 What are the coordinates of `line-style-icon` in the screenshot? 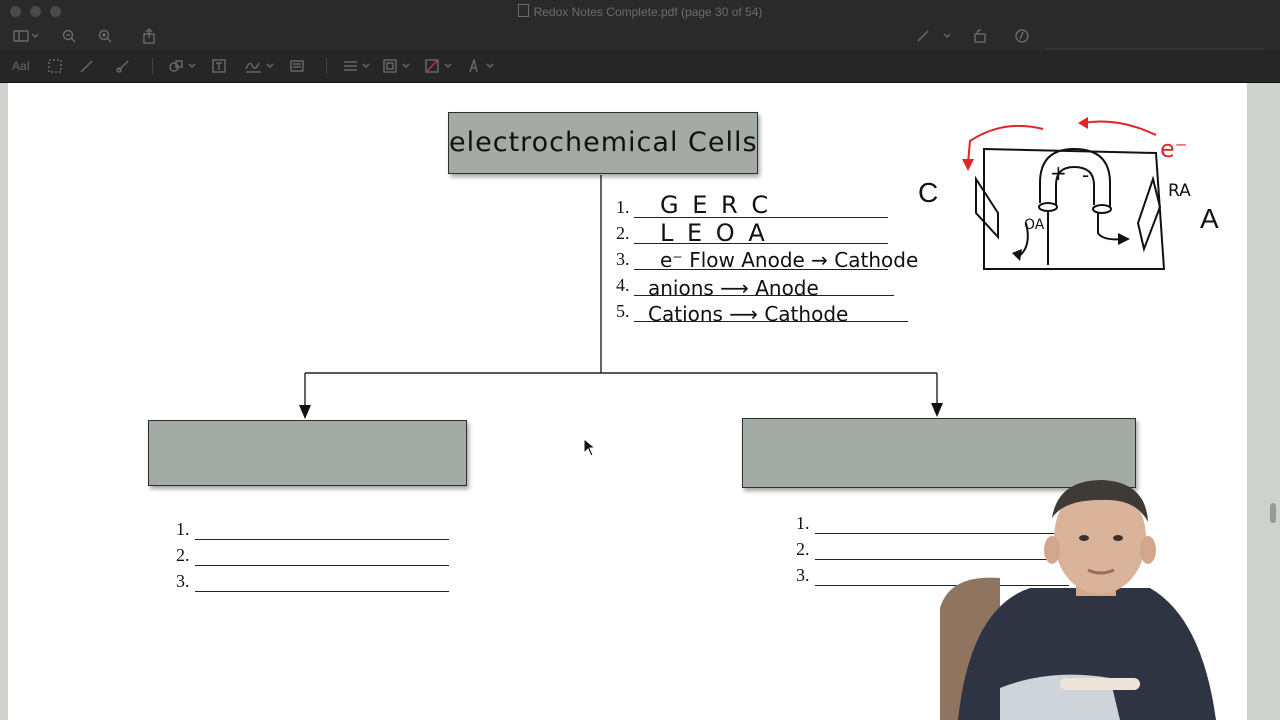 It's located at (357, 66).